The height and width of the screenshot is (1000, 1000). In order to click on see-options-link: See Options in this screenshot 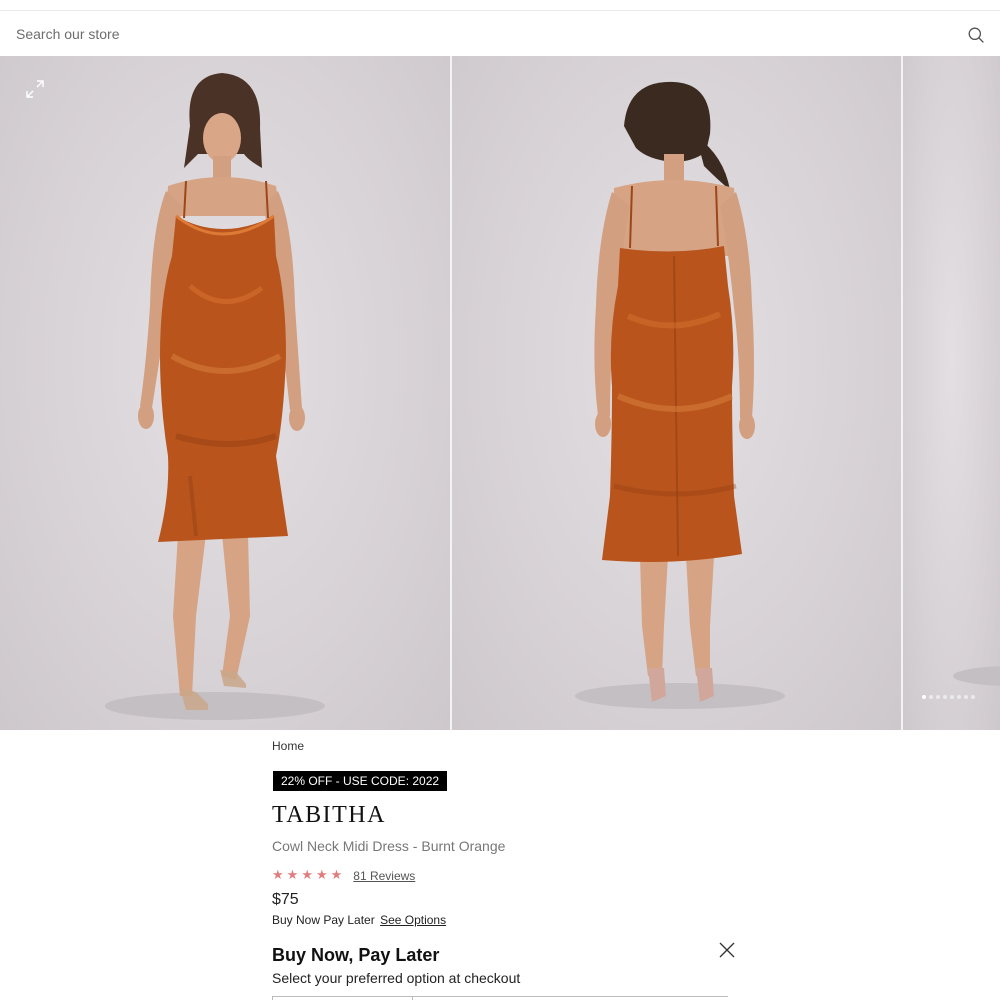, I will do `click(413, 920)`.